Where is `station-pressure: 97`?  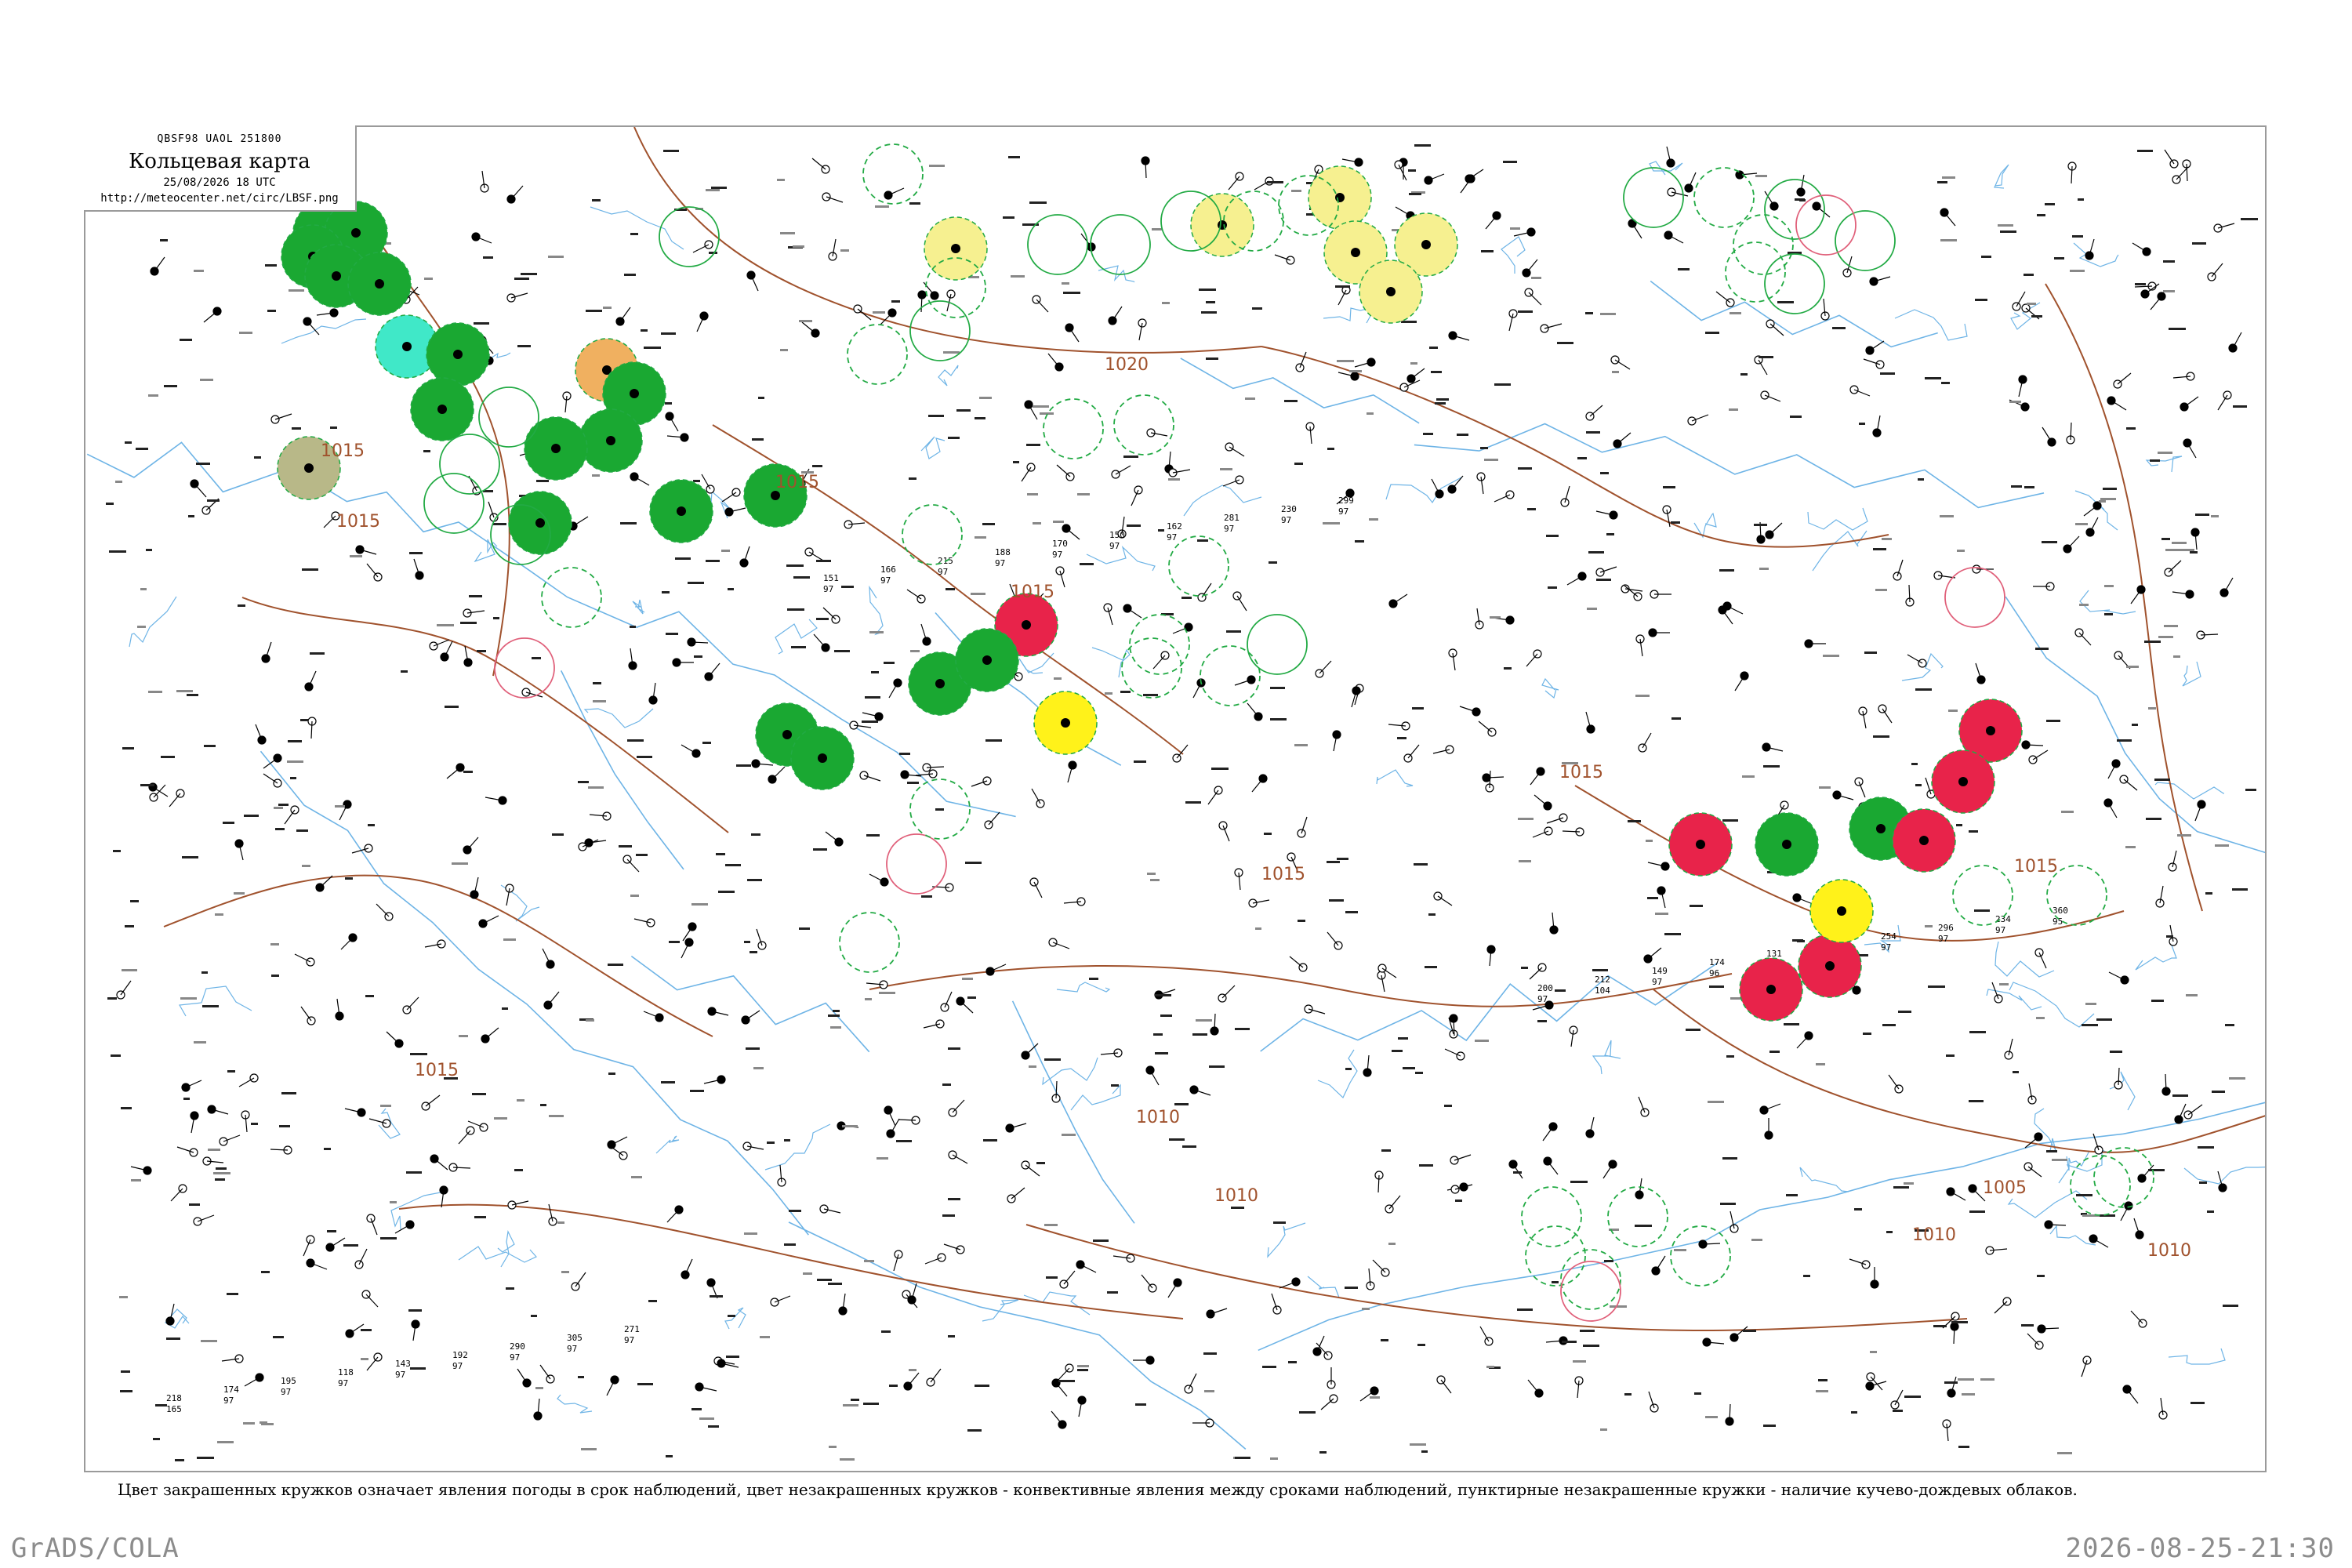 station-pressure: 97 is located at coordinates (1886, 948).